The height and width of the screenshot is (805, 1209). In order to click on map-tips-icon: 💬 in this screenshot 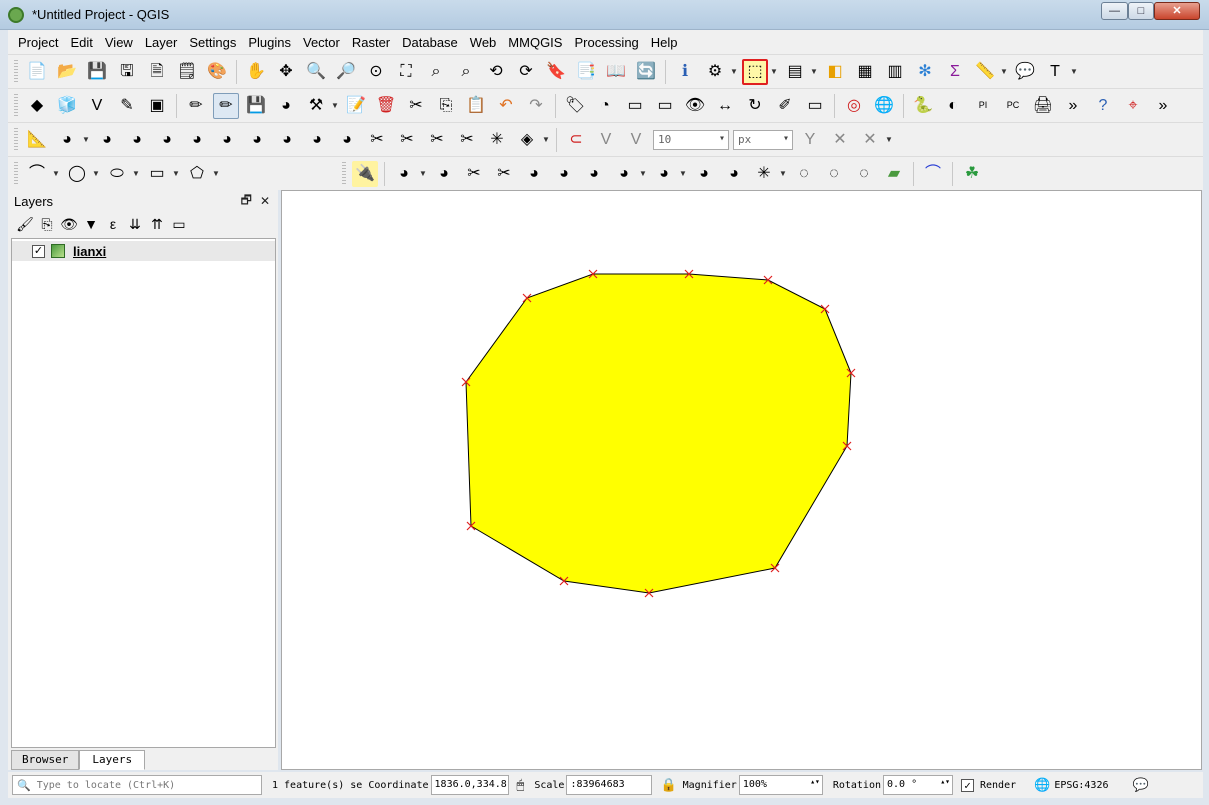, I will do `click(1025, 72)`.